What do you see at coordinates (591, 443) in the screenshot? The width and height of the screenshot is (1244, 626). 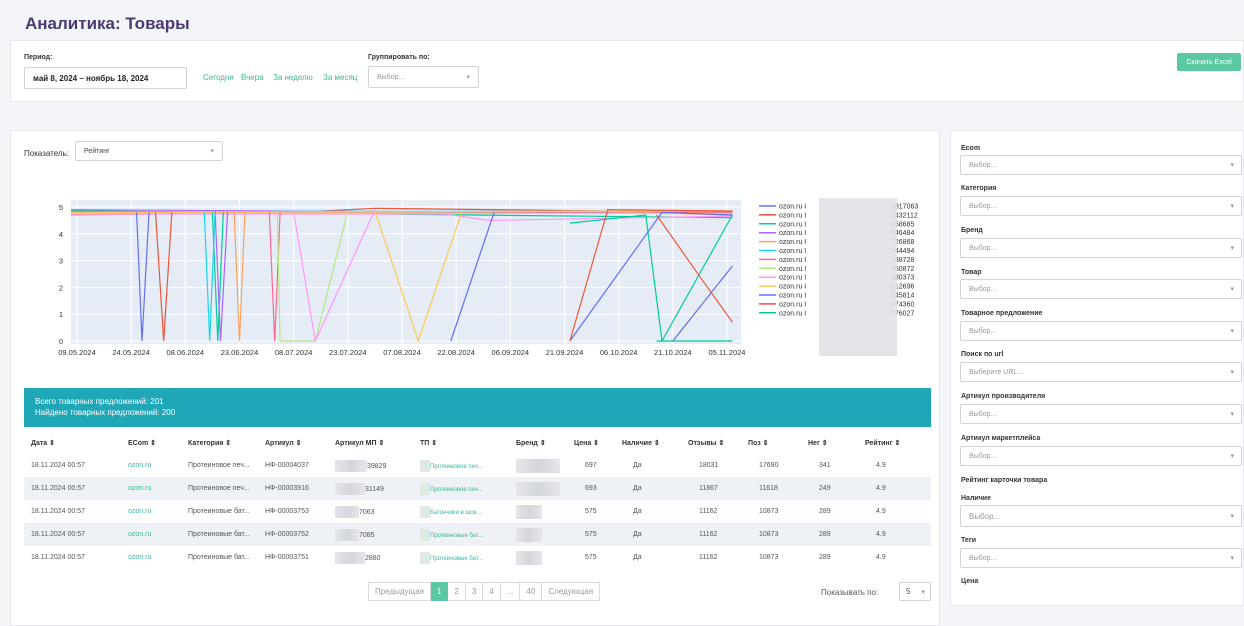 I see `col-price: Цена ⇕` at bounding box center [591, 443].